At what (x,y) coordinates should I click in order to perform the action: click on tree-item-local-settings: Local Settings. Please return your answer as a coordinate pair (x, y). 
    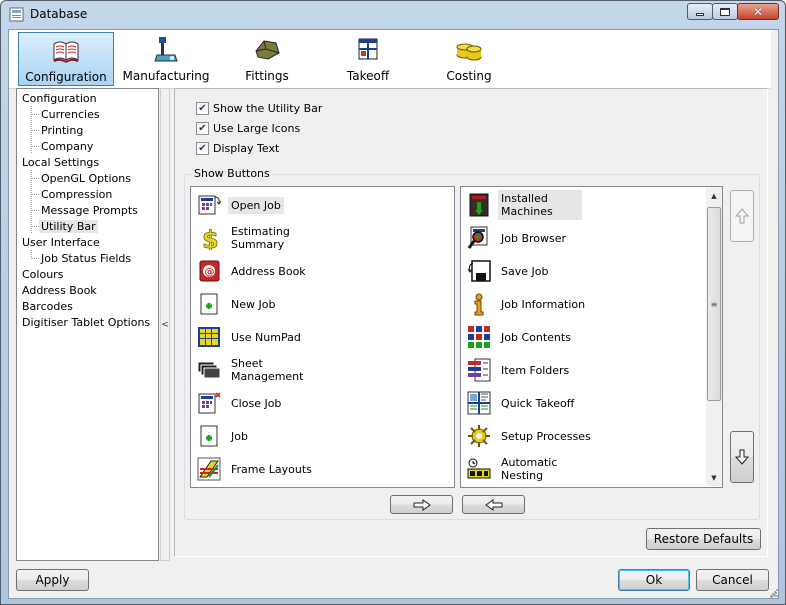
    Looking at the image, I should click on (60, 162).